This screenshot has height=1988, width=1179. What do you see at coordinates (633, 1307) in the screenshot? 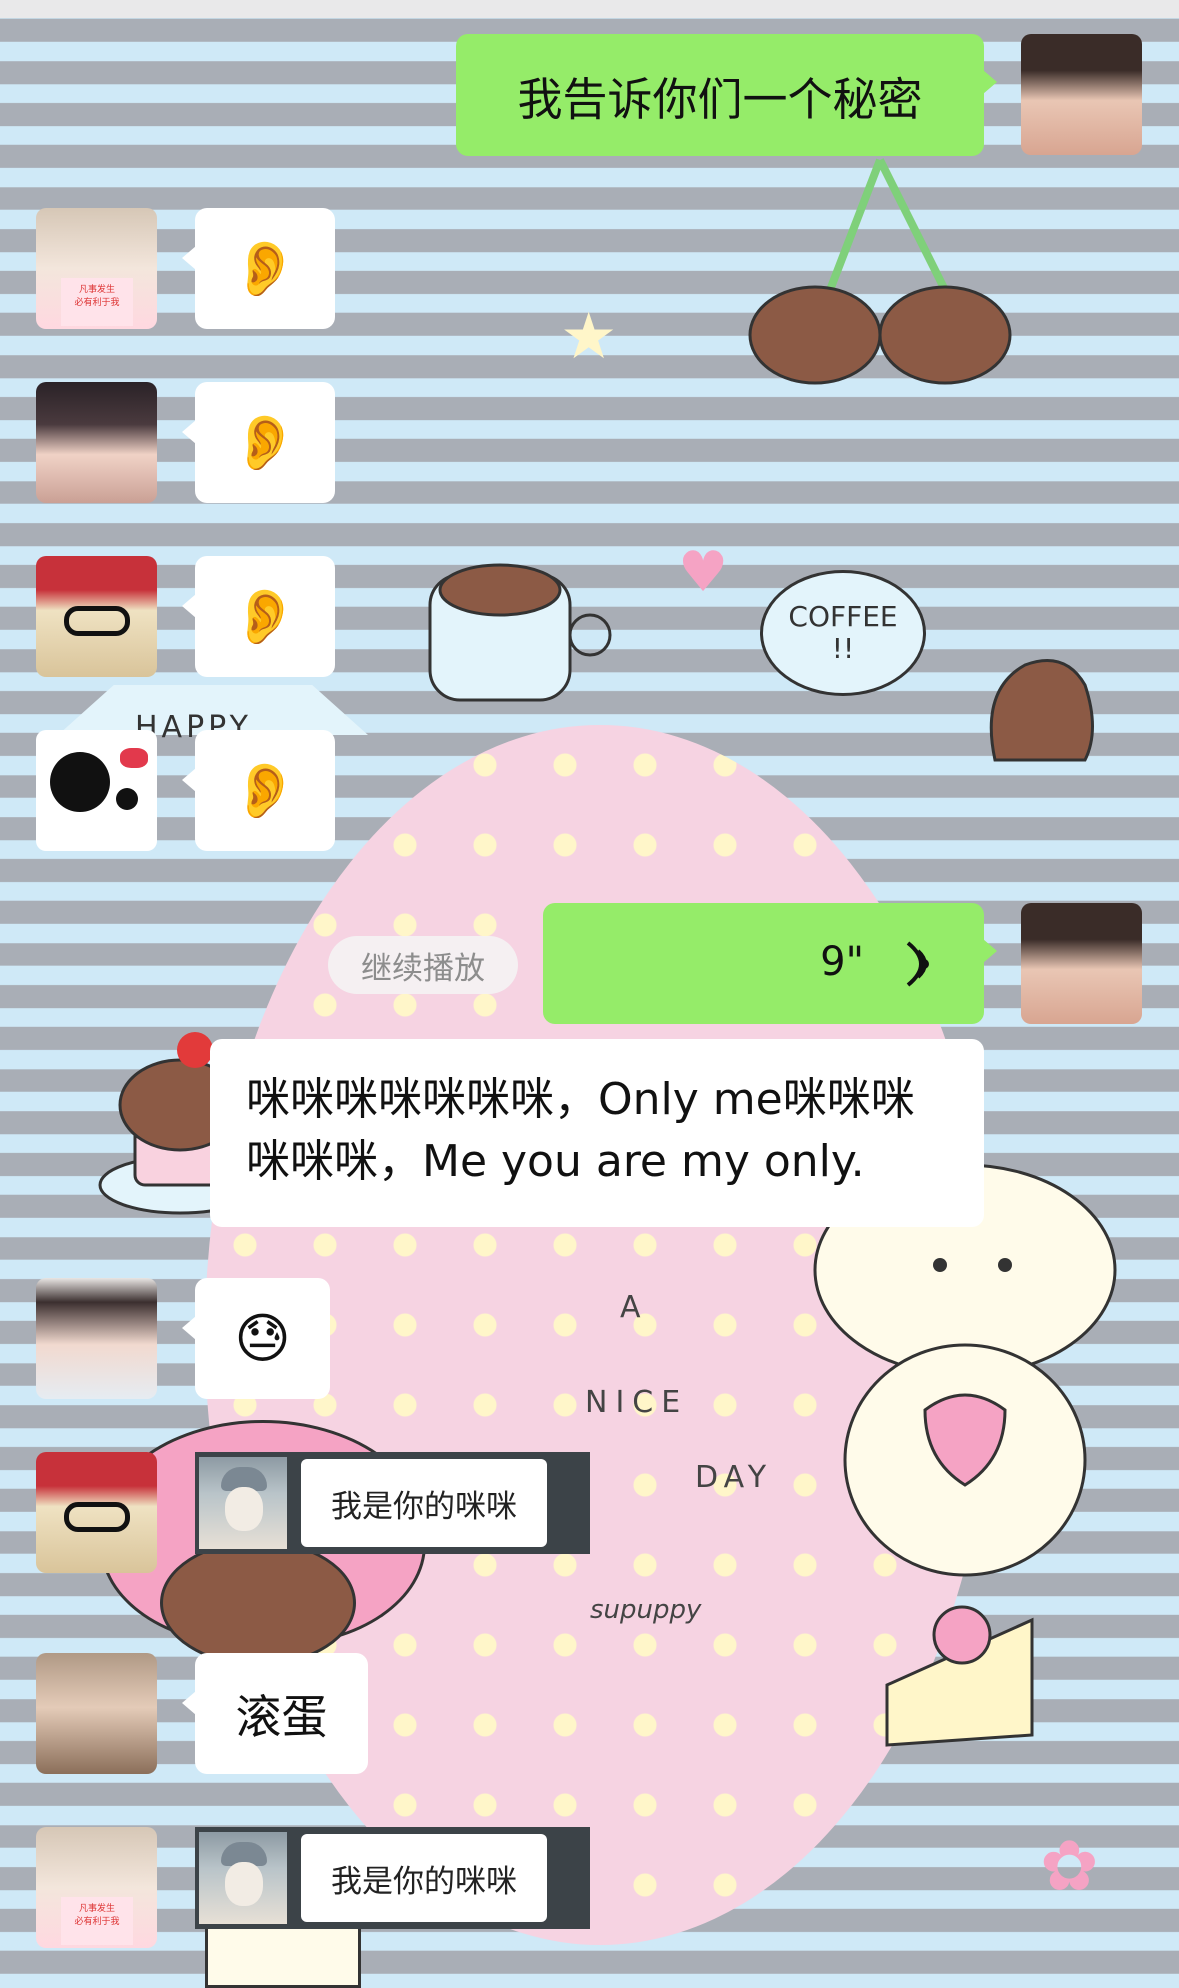
I see `wallpaper-egg-text-a: A` at bounding box center [633, 1307].